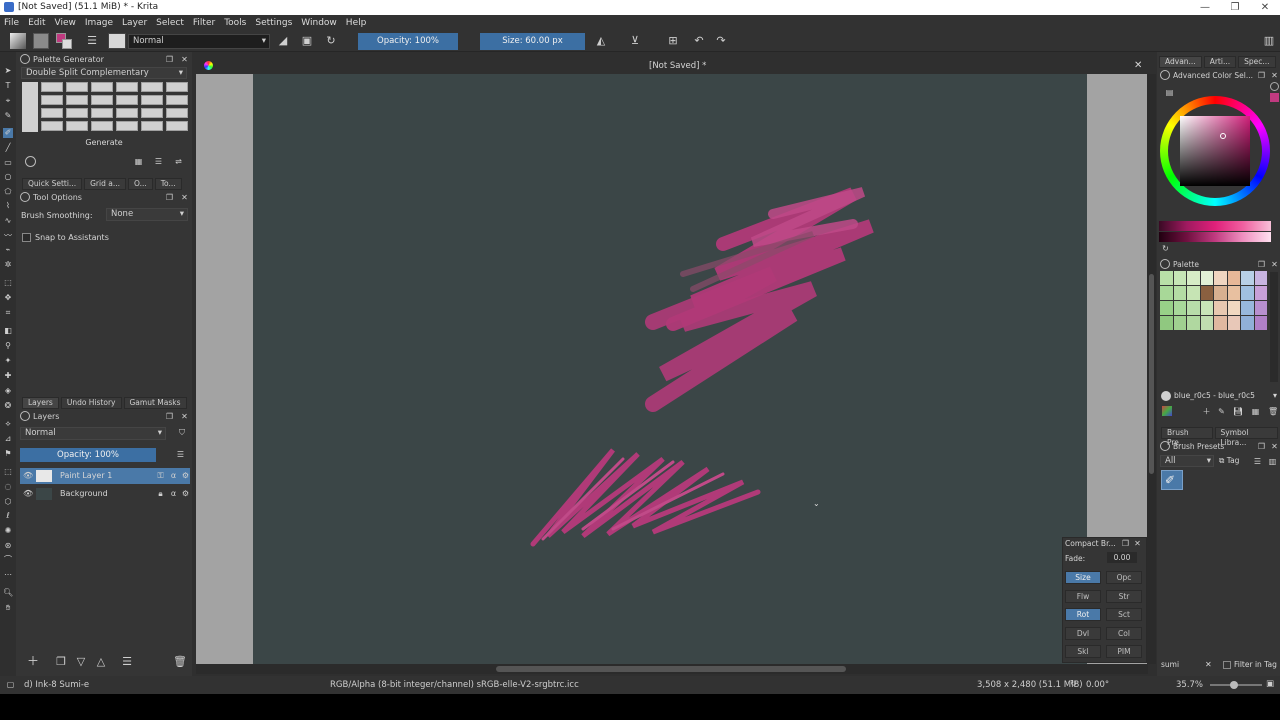  What do you see at coordinates (1187, 461) in the screenshot?
I see `brush-preset-filter-select: All ▾` at bounding box center [1187, 461].